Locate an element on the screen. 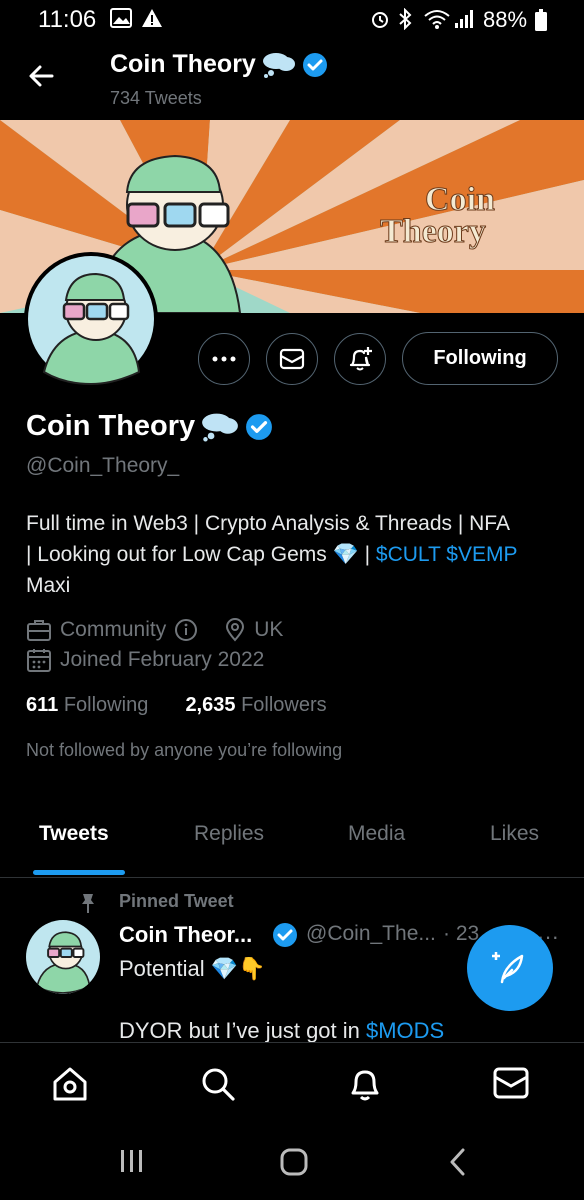 This screenshot has height=1200, width=584. warning-icon is located at coordinates (152, 20).